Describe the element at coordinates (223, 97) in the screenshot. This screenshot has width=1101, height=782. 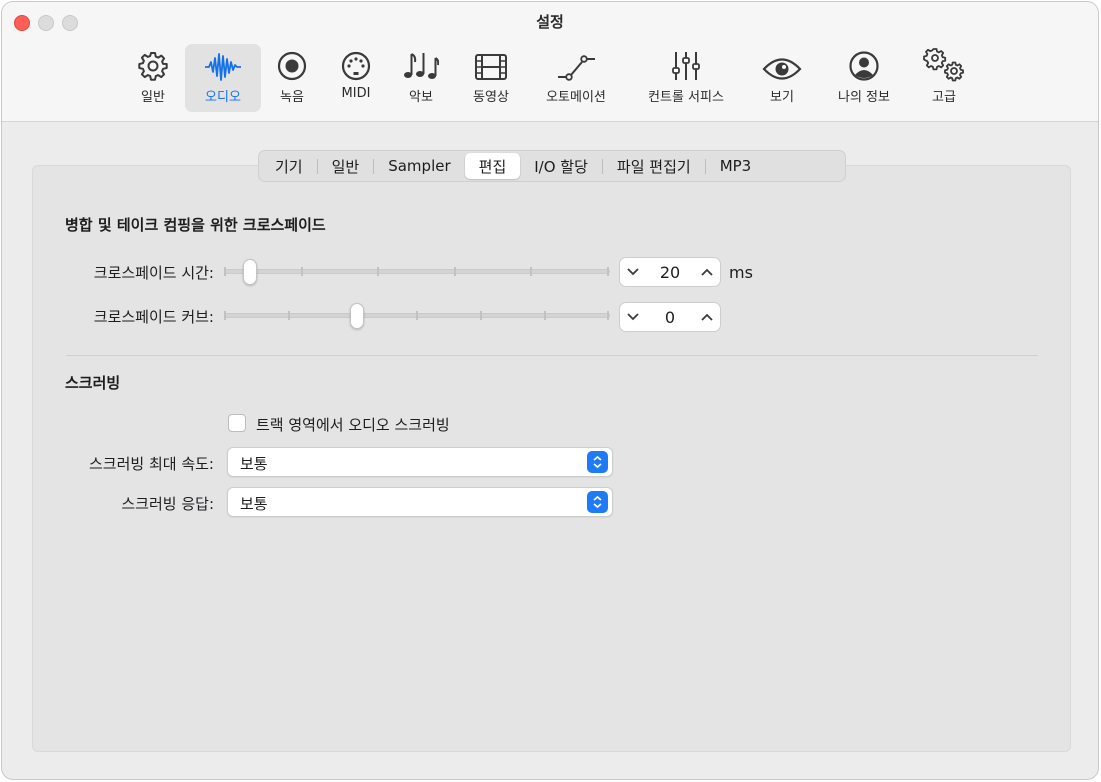
I see `toolbar-item-label: 오디오` at that location.